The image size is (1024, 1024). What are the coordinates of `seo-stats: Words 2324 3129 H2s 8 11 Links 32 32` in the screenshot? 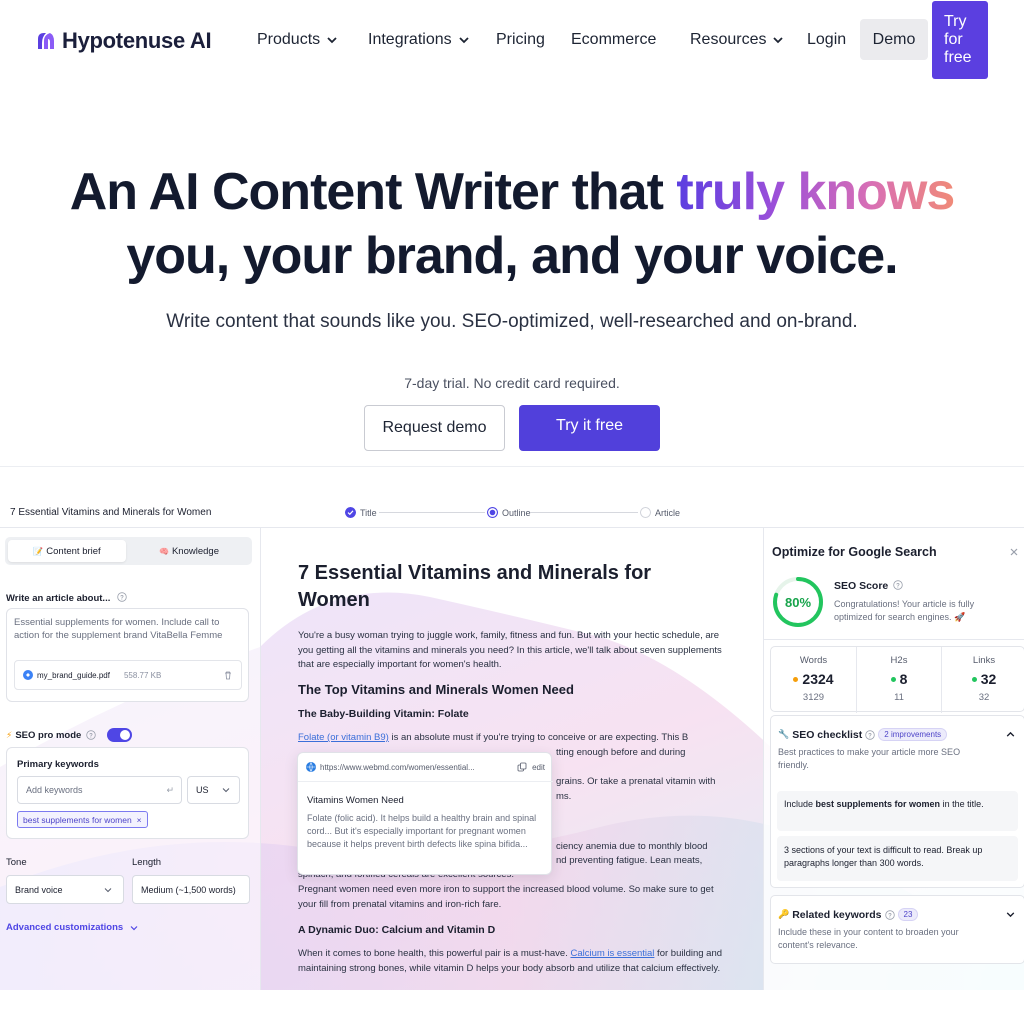 It's located at (897, 679).